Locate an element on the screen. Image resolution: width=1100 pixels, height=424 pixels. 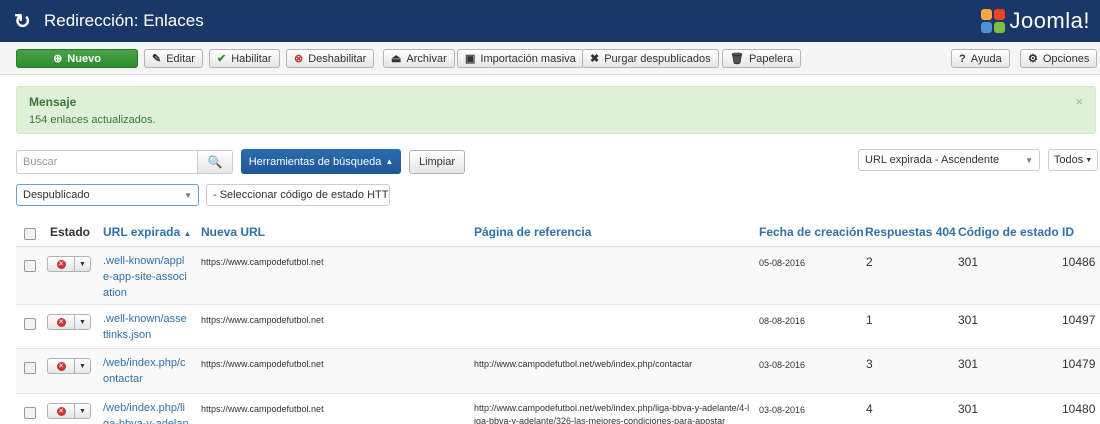
options-button: ⚙ Opciones is located at coordinates (1059, 58).